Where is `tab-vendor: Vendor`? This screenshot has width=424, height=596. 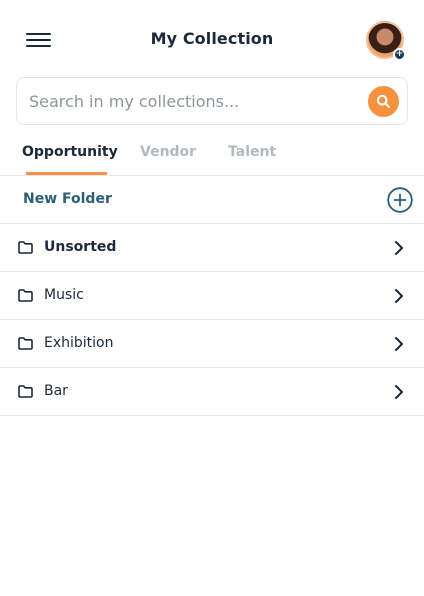
tab-vendor: Vendor is located at coordinates (168, 152).